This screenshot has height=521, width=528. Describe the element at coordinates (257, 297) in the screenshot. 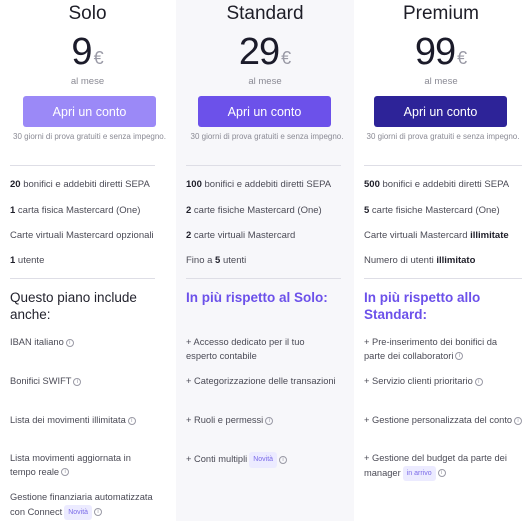

I see `includes-heading: In più rispetto al Solo:` at that location.